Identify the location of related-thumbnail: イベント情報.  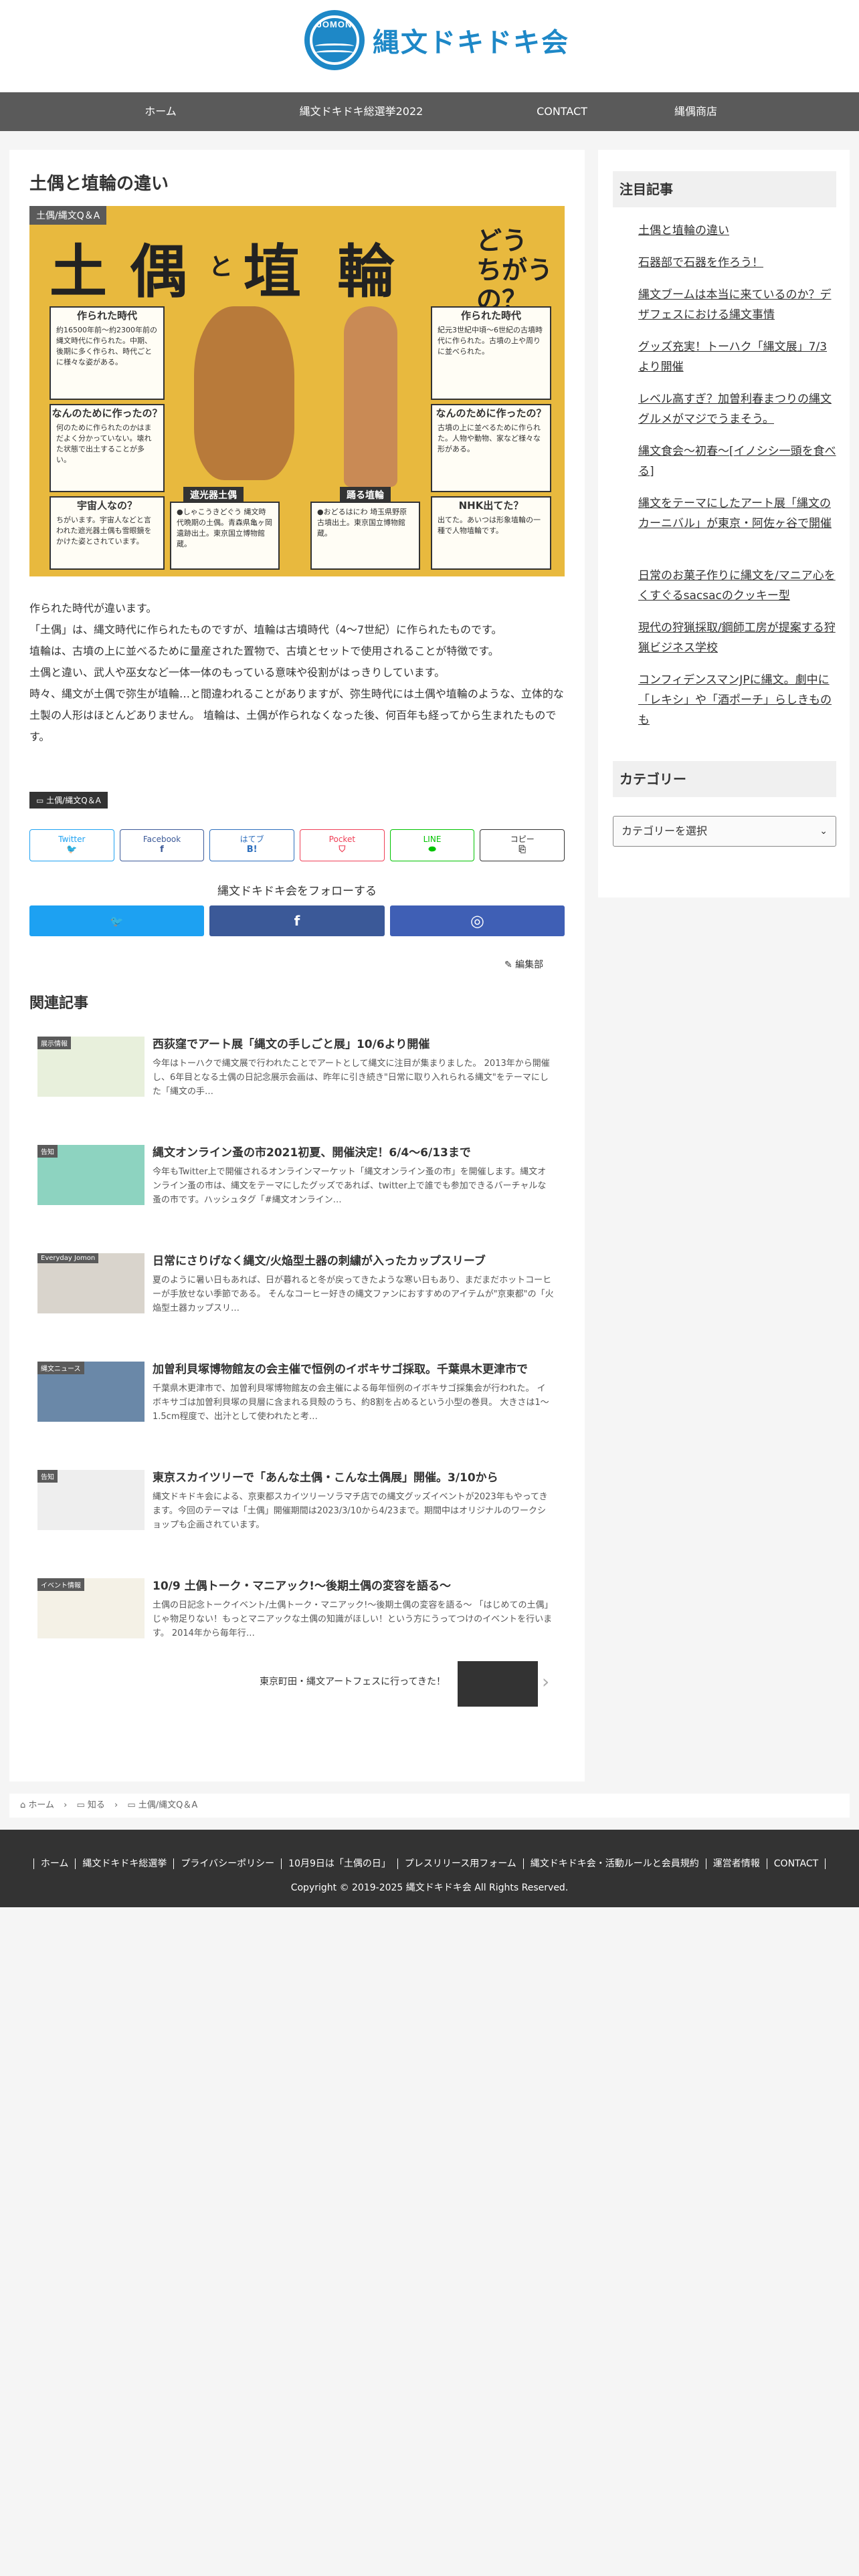
(91, 1608).